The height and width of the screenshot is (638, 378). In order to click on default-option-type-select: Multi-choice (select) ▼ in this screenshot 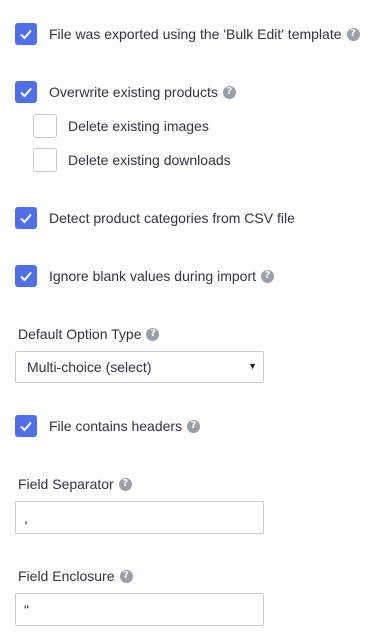, I will do `click(139, 367)`.